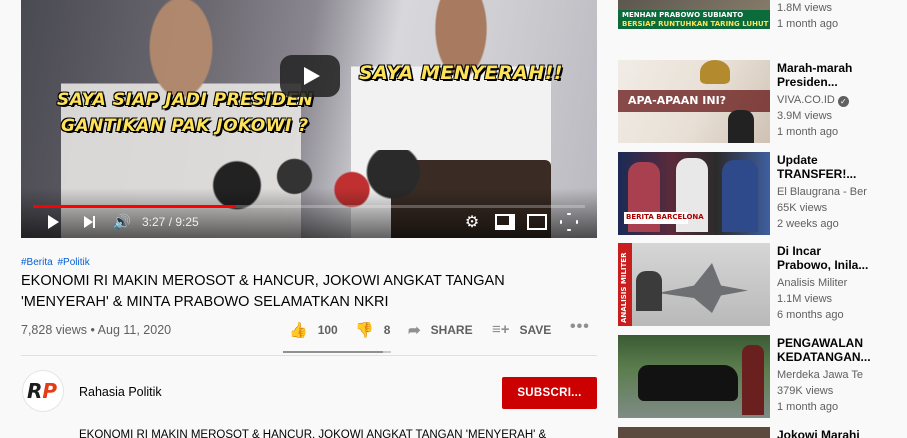 This screenshot has height=438, width=907. What do you see at coordinates (461, 73) in the screenshot?
I see `video-overlay-right: SAYA MENYERAH!!` at bounding box center [461, 73].